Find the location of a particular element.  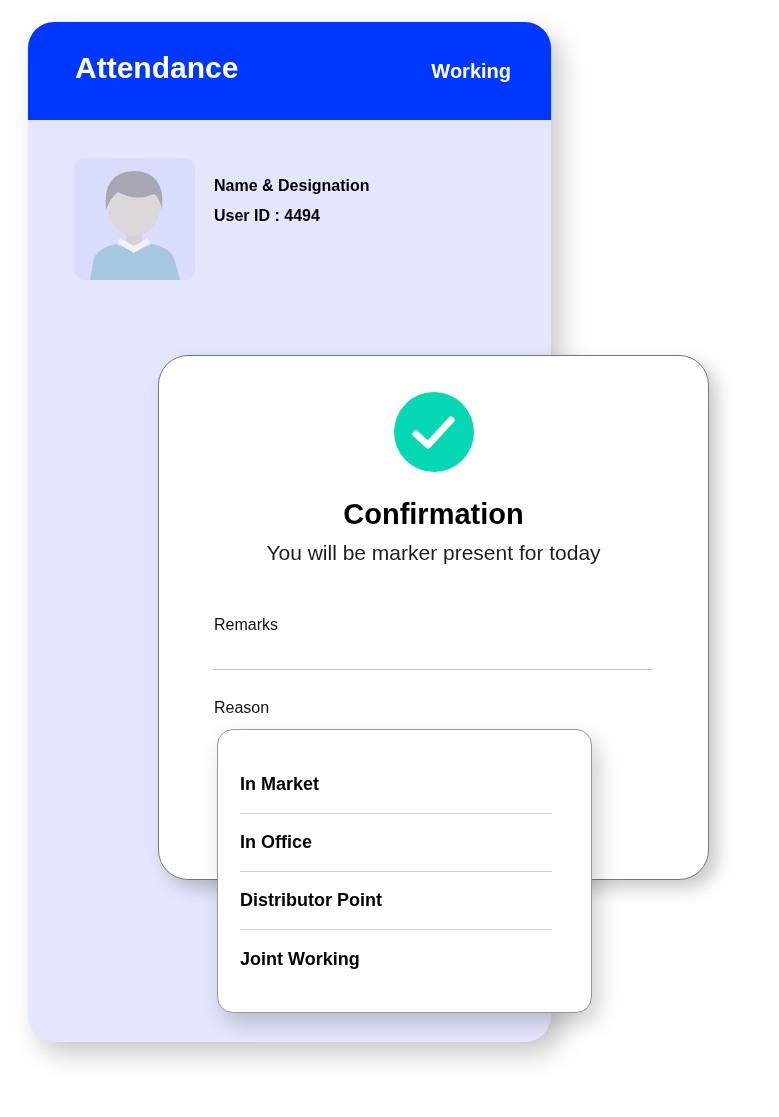

dropdown-option: In Office is located at coordinates (396, 843).